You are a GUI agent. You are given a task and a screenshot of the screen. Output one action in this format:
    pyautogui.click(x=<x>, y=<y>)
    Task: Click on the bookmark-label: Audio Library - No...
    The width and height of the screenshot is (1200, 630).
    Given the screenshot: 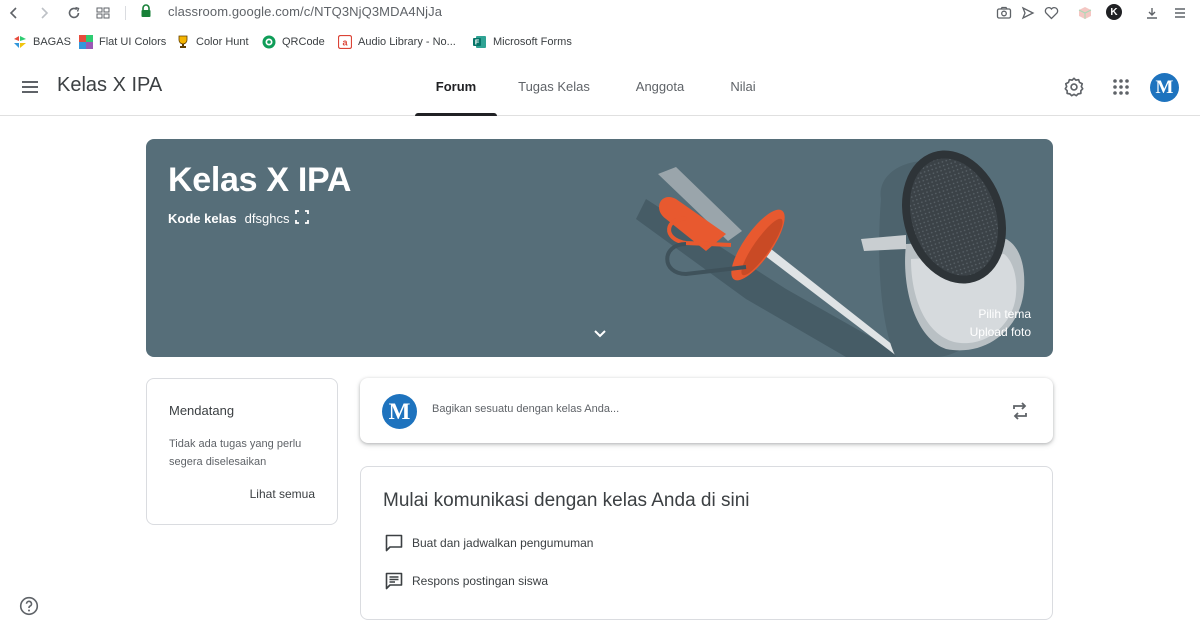 What is the action you would take?
    pyautogui.click(x=407, y=42)
    